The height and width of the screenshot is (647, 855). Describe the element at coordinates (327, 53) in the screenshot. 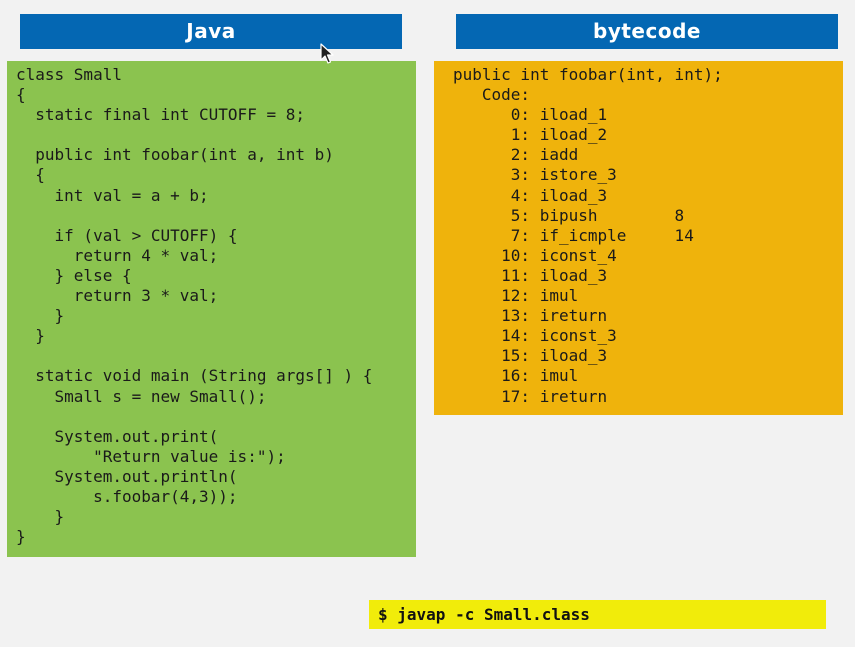

I see `mouse-pointer-icon` at that location.